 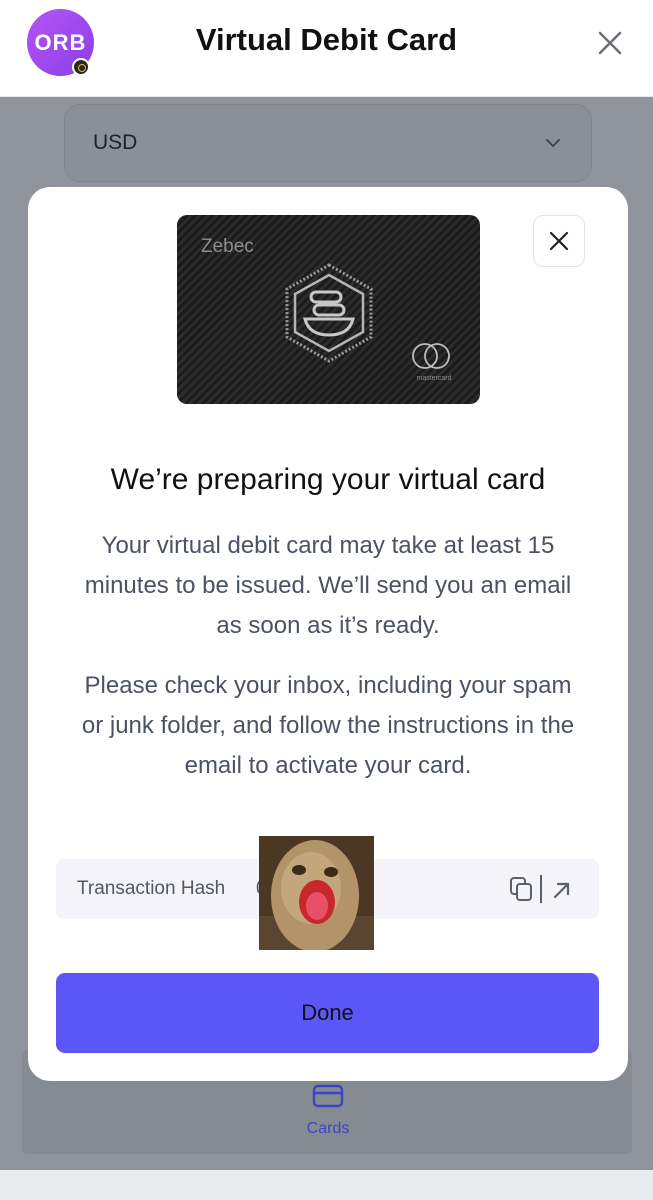 What do you see at coordinates (328, 143) in the screenshot?
I see `currency-select: USD` at bounding box center [328, 143].